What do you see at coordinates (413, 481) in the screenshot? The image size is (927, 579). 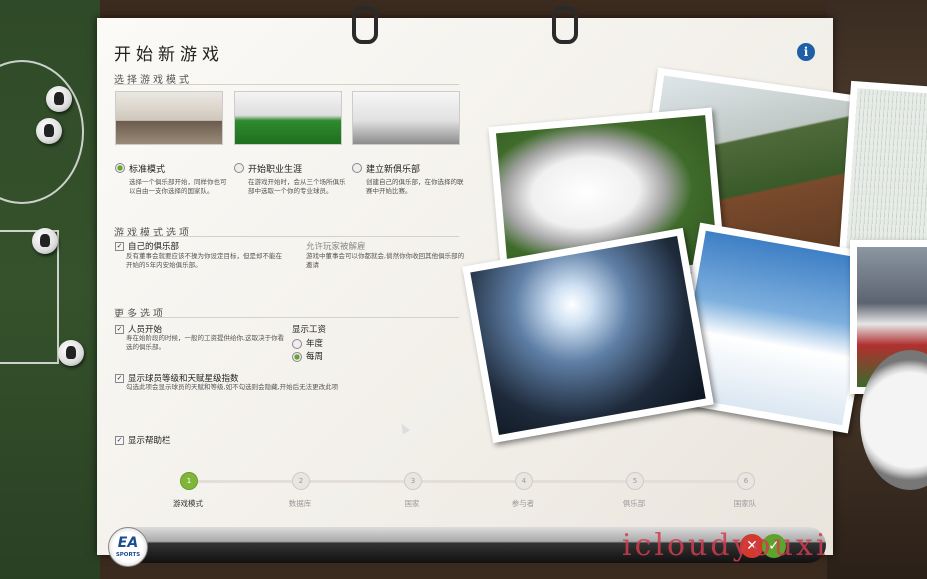 I see `step-3-indicator: 3` at bounding box center [413, 481].